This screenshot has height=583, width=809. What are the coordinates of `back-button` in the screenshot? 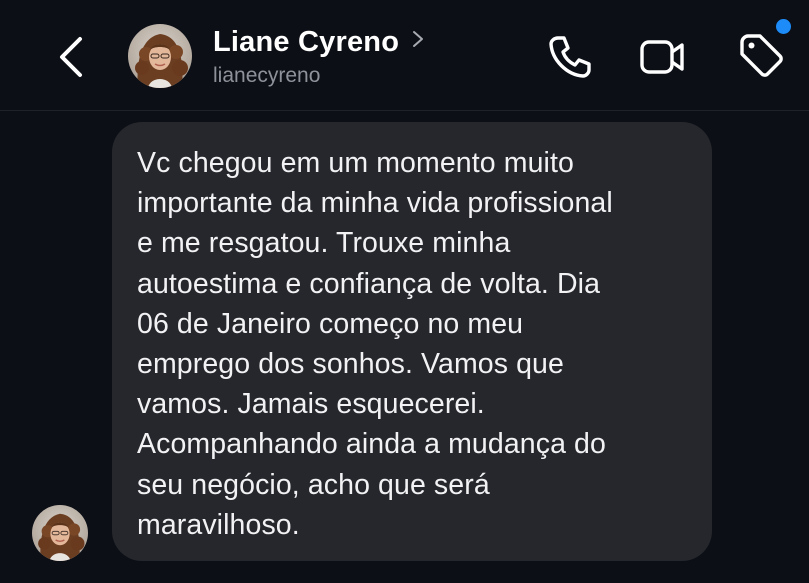 It's located at (72, 57).